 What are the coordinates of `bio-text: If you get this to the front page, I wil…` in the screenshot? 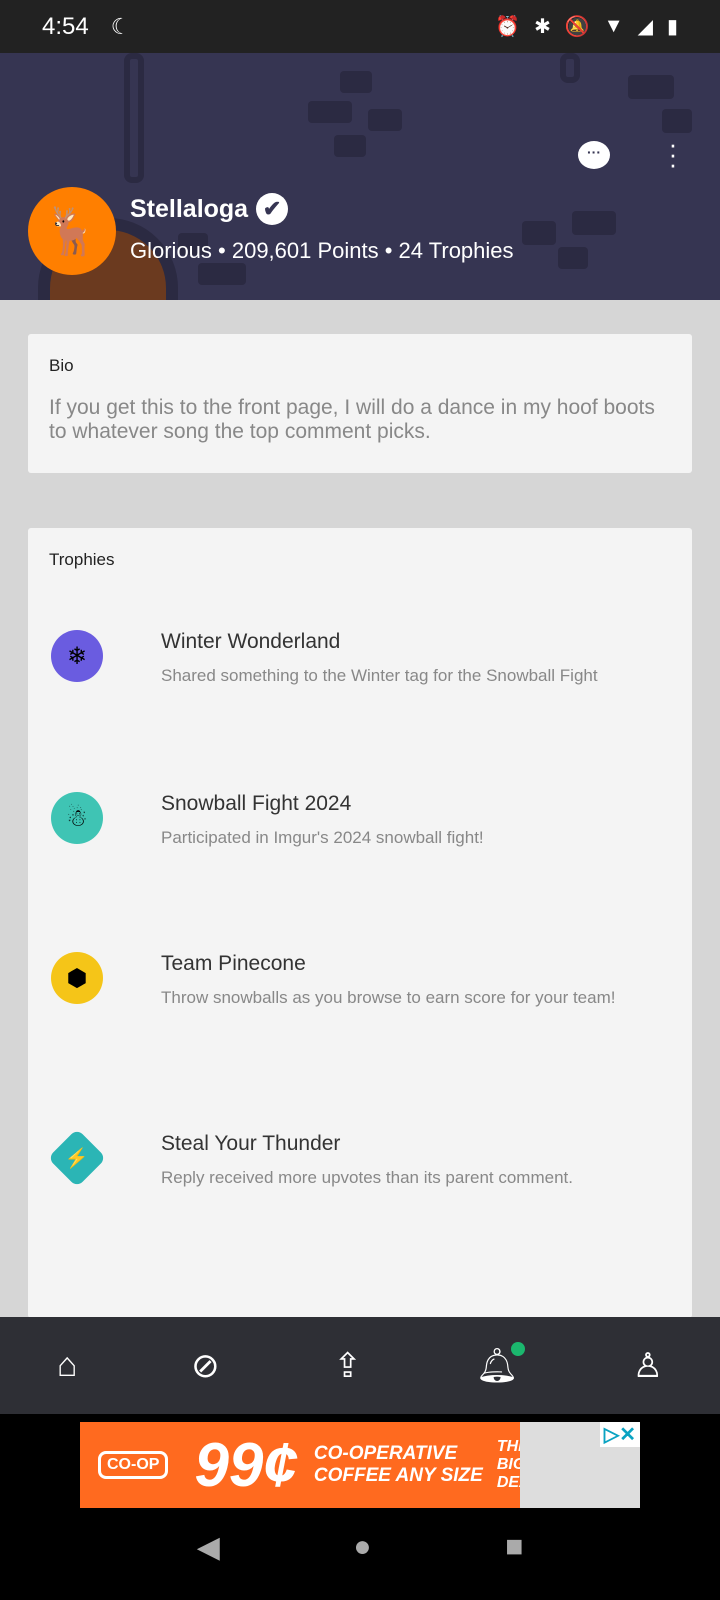 It's located at (352, 419).